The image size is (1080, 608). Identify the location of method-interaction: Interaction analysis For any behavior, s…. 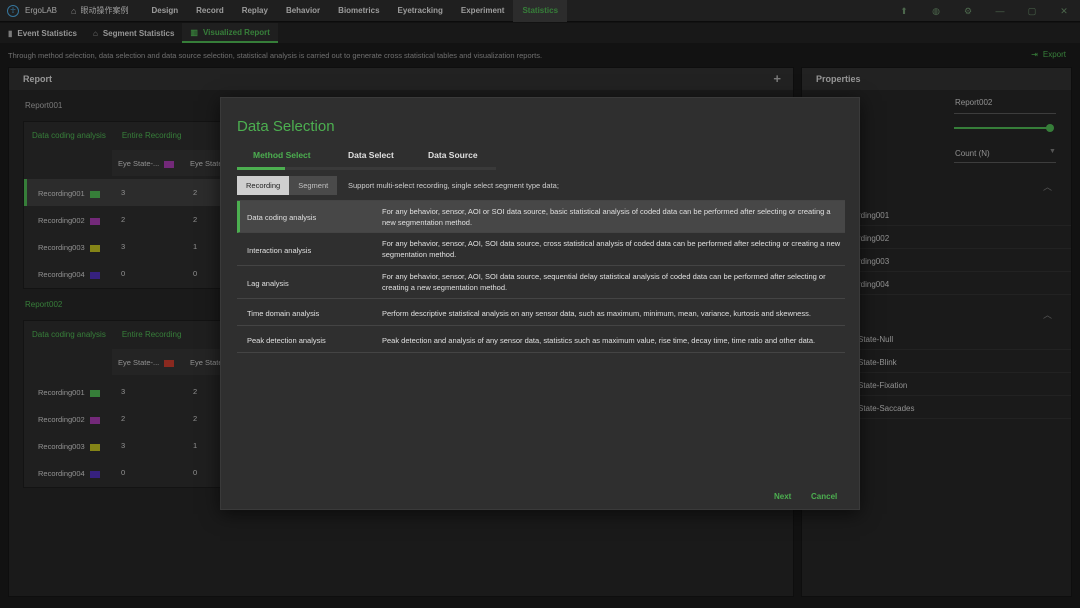
(541, 249).